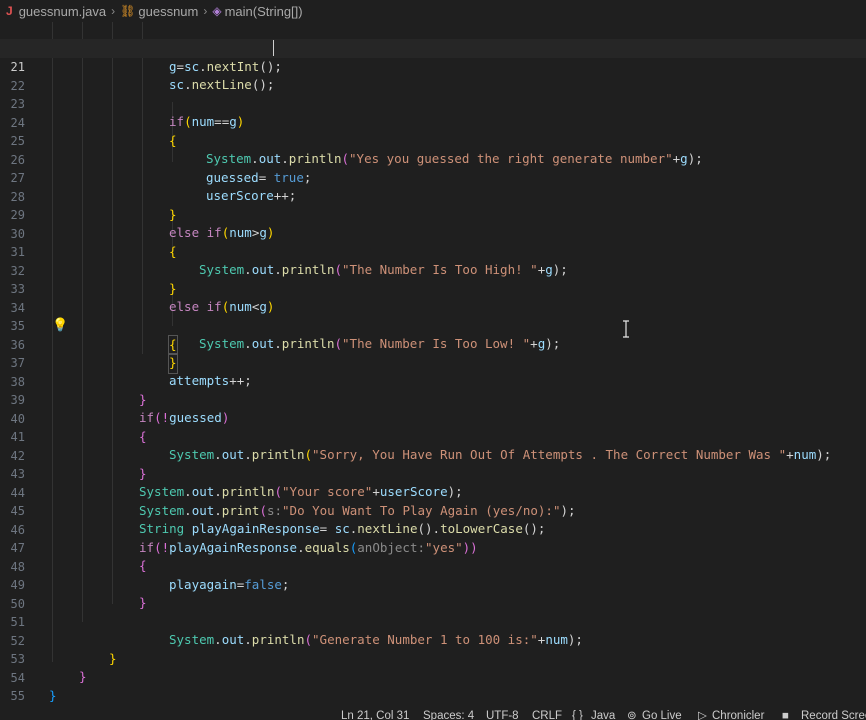 This screenshot has height=720, width=866. Describe the element at coordinates (577, 715) in the screenshot. I see `braces-icon: { }` at that location.